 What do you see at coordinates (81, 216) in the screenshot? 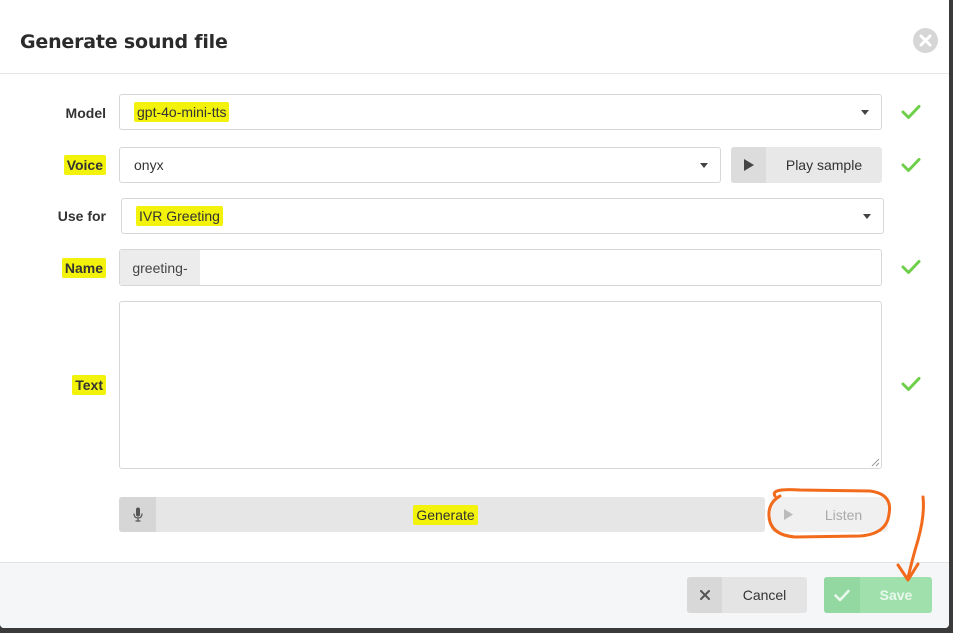
I see `use-for-label: Use for` at bounding box center [81, 216].